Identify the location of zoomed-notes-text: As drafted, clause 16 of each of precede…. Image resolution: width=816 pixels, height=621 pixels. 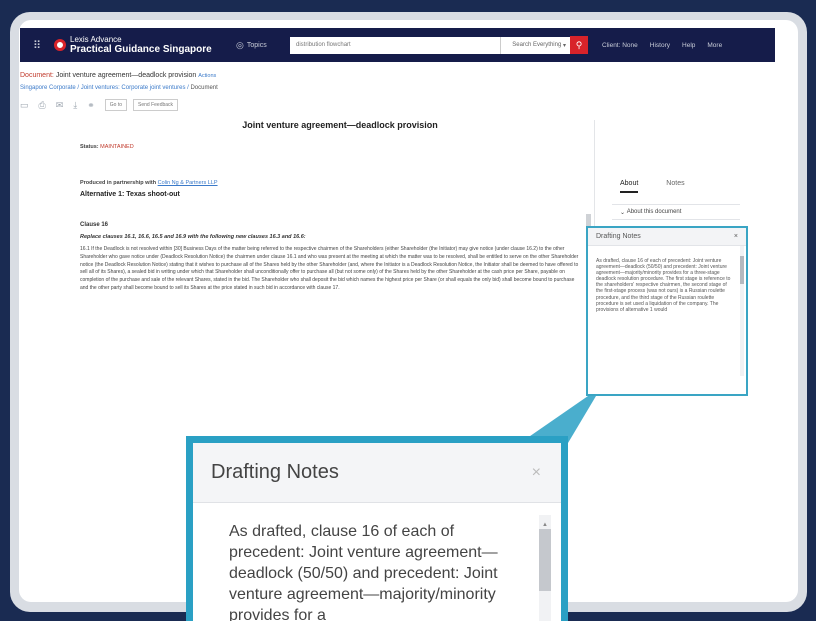
(363, 572).